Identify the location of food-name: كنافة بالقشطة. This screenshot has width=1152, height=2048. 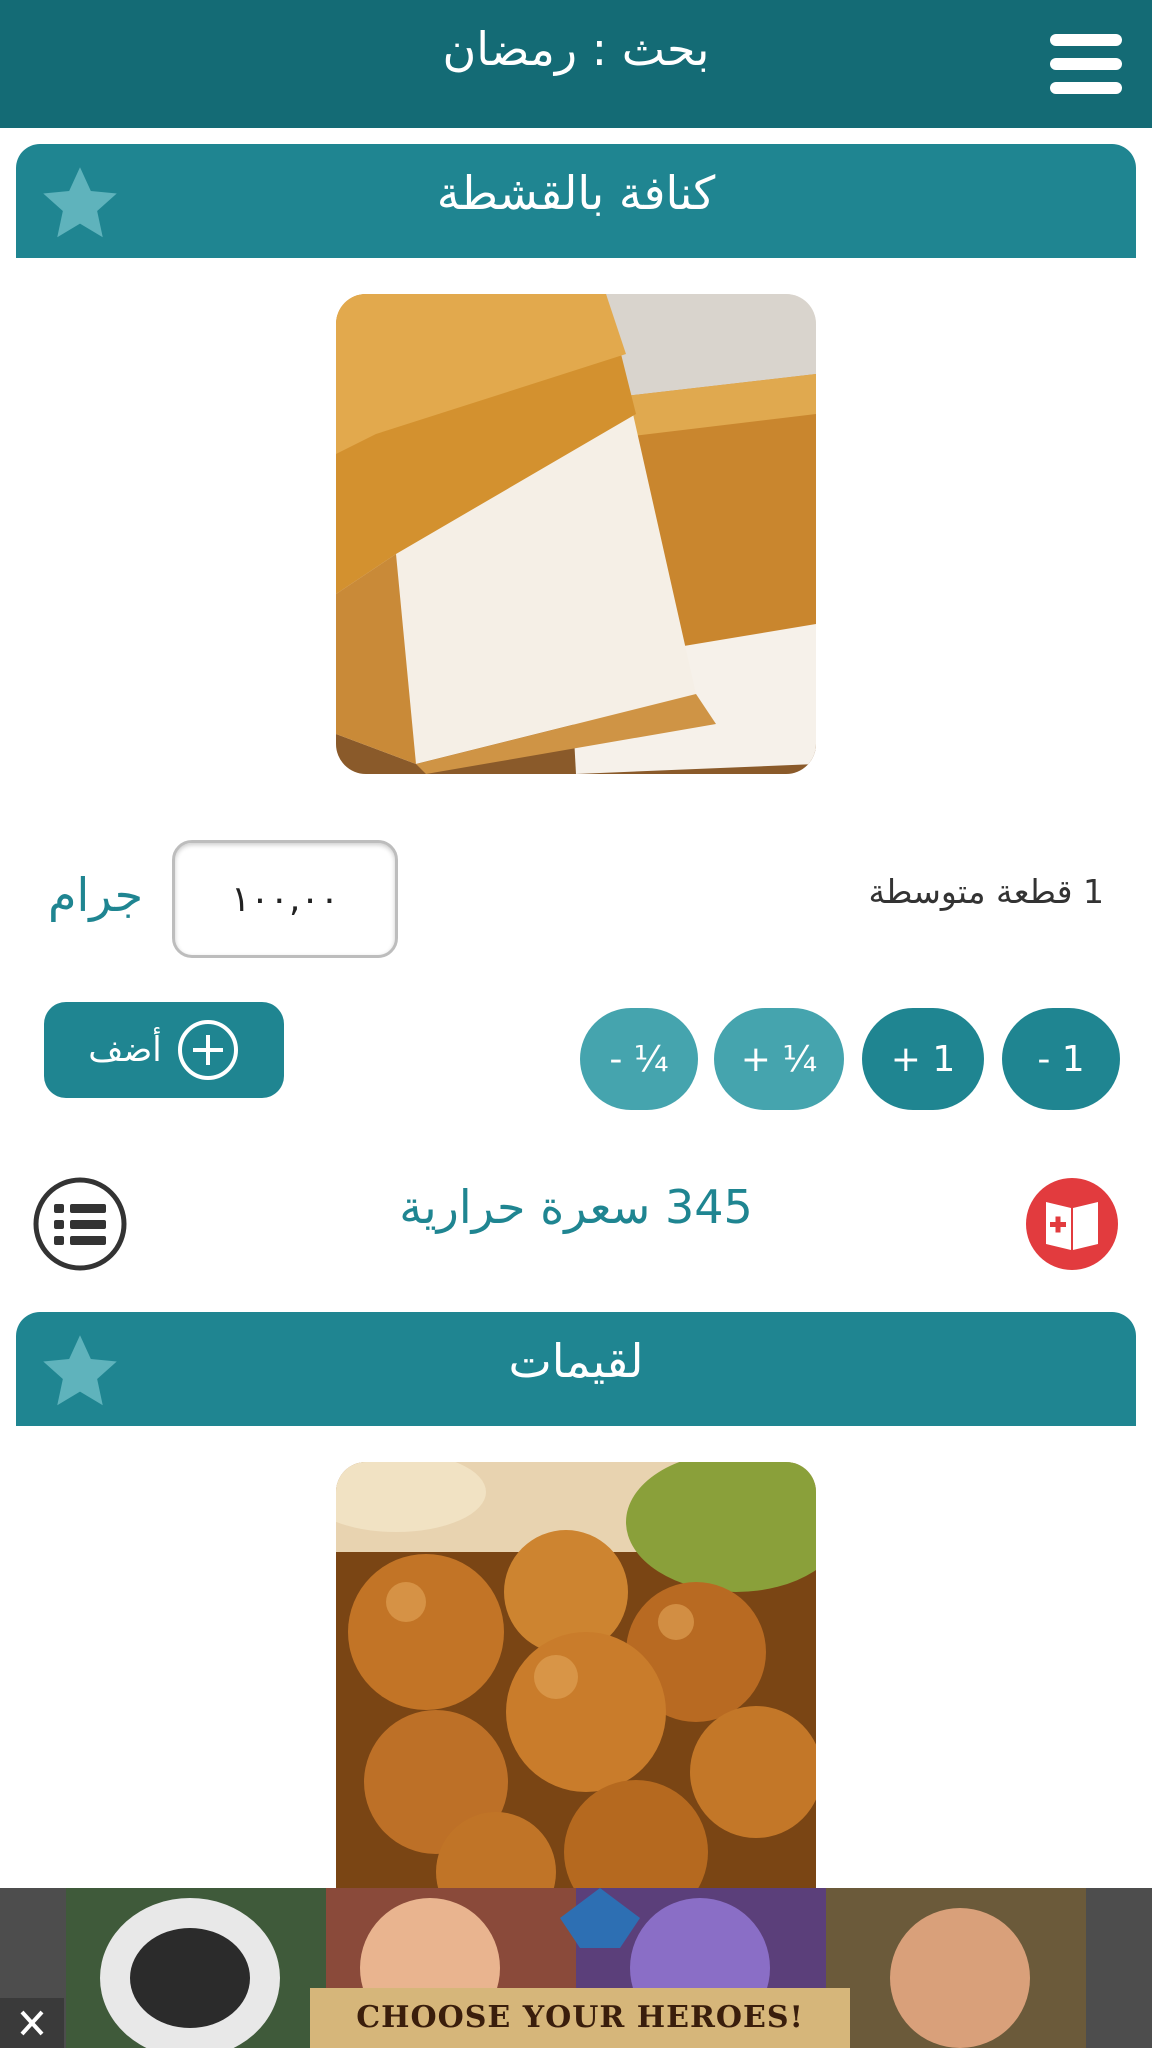
(576, 193).